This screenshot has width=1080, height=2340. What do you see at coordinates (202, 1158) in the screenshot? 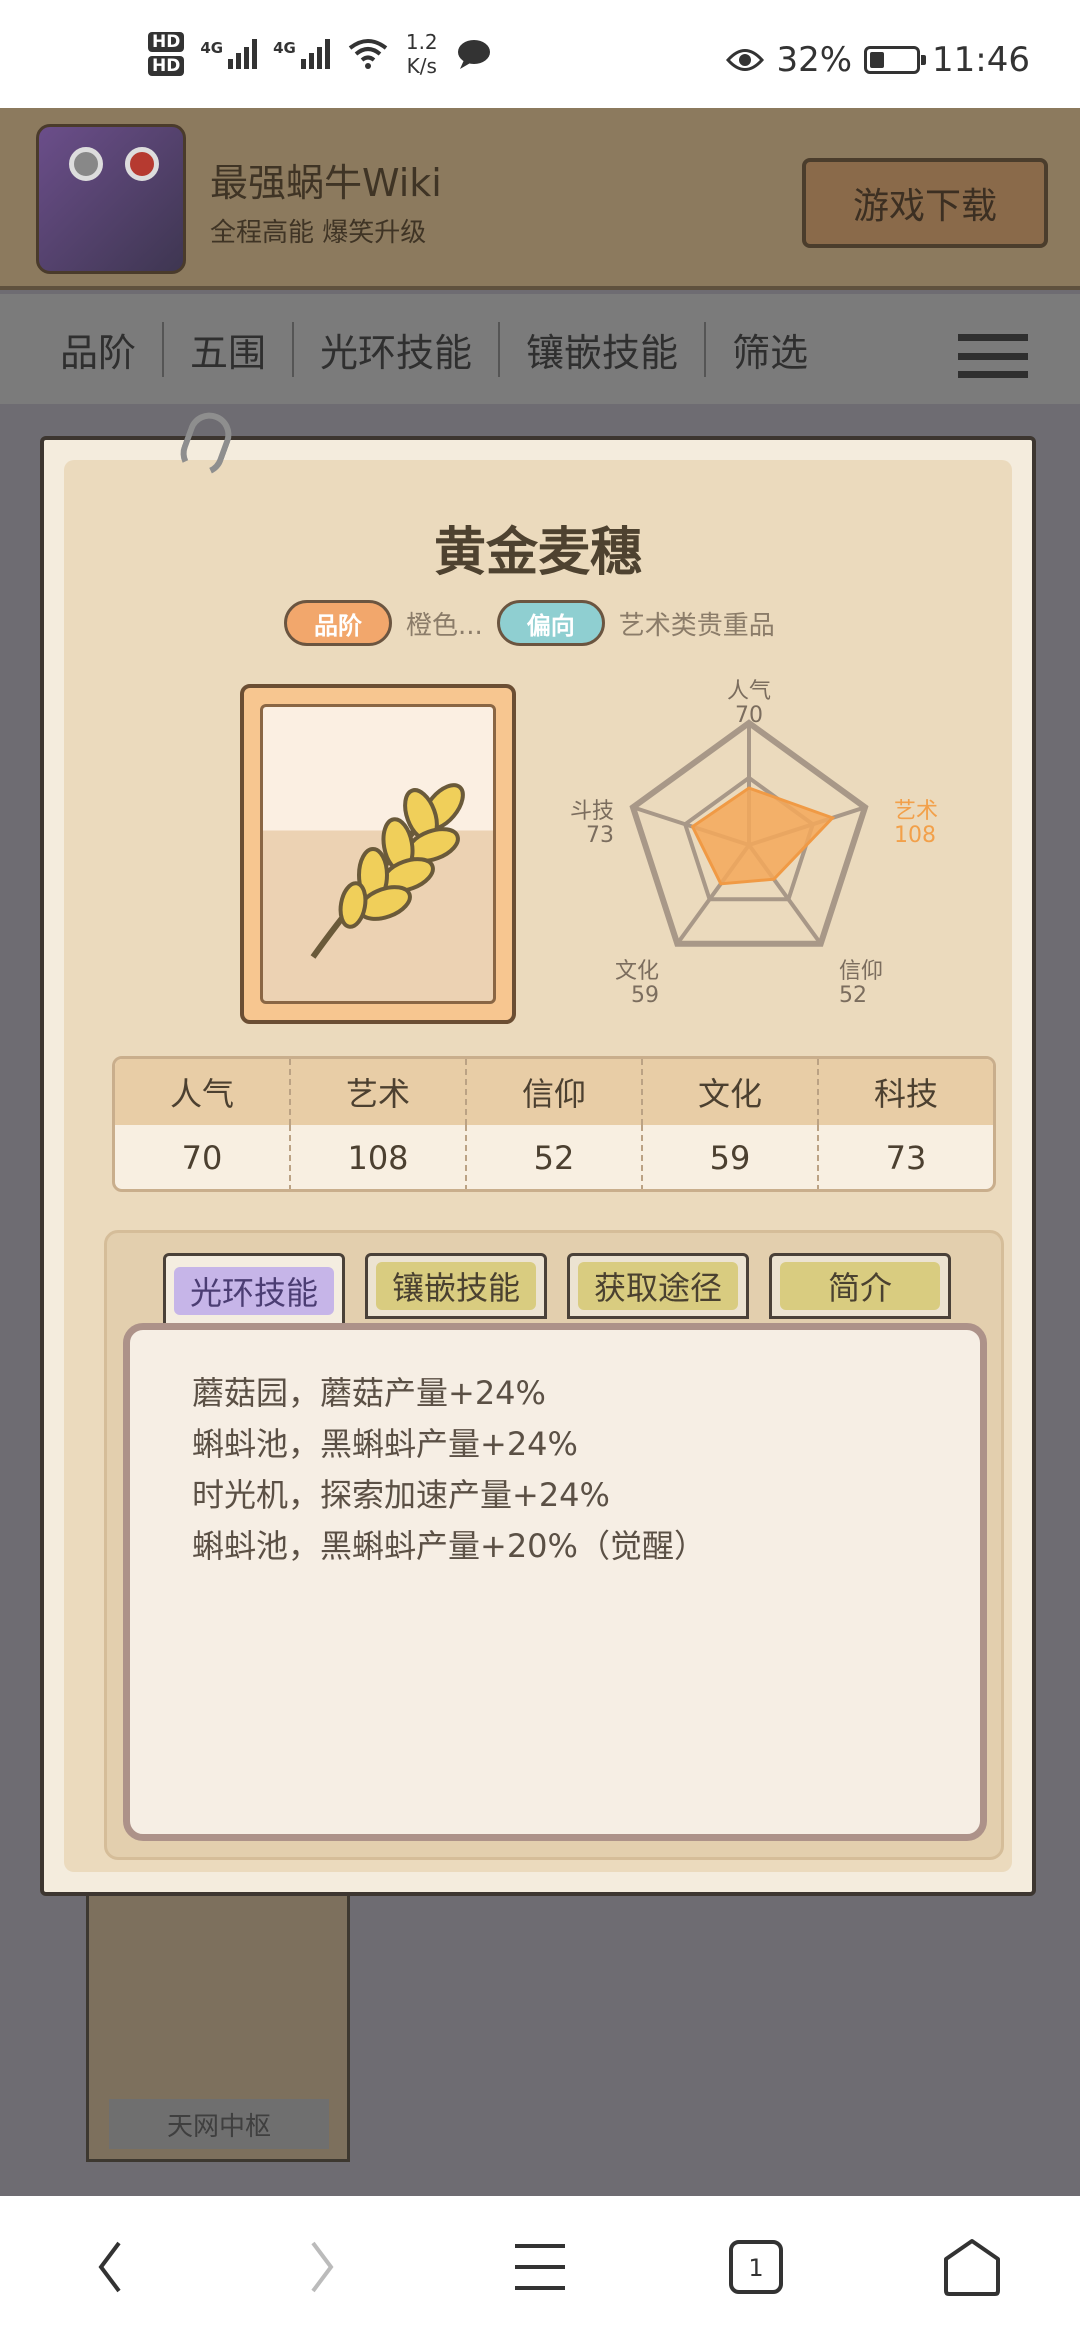
I see `stats-value-popularity: 70` at bounding box center [202, 1158].